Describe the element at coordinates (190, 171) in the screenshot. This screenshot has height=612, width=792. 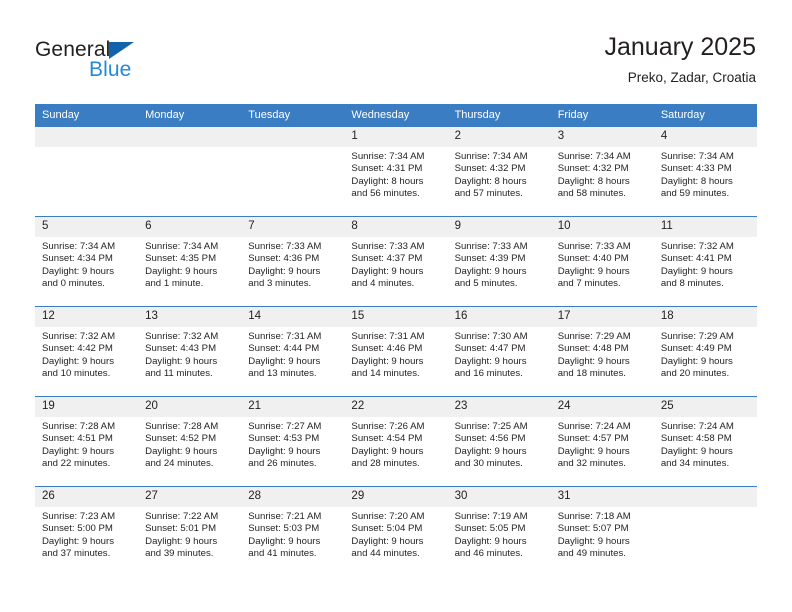
I see `calendar-day-cell-empty` at that location.